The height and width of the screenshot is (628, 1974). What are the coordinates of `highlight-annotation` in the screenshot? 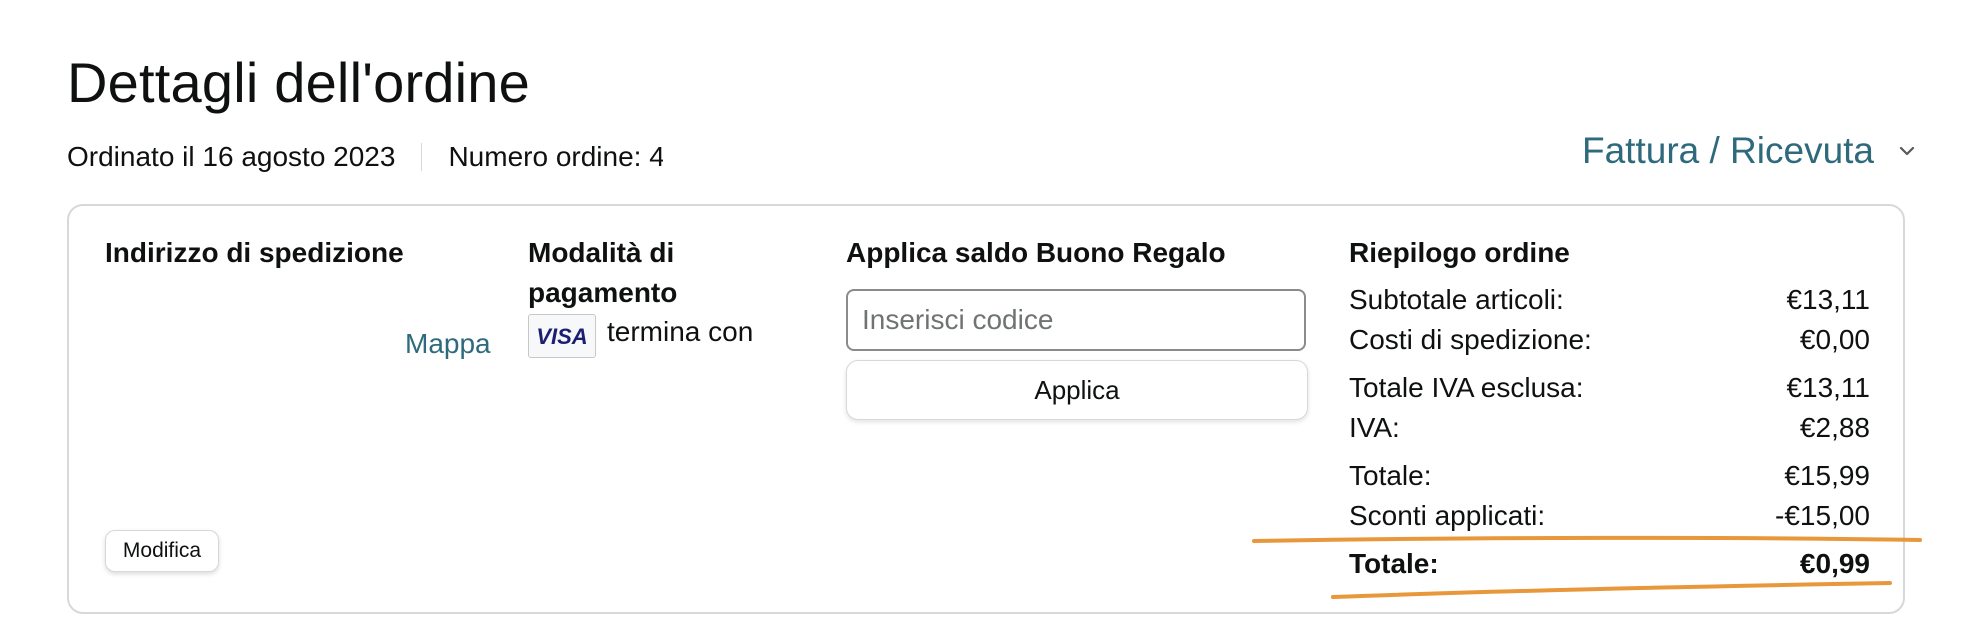 It's located at (1587, 567).